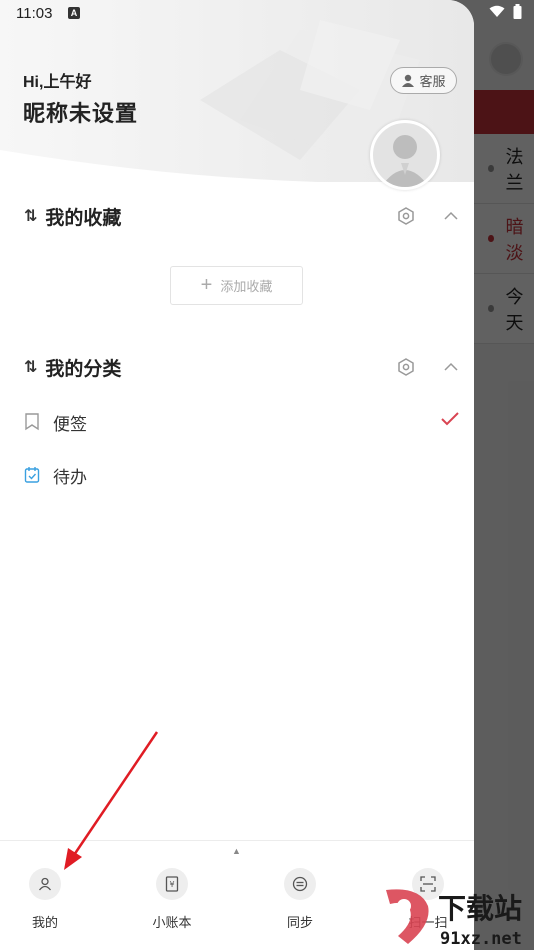  Describe the element at coordinates (405, 155) in the screenshot. I see `avatar` at that location.